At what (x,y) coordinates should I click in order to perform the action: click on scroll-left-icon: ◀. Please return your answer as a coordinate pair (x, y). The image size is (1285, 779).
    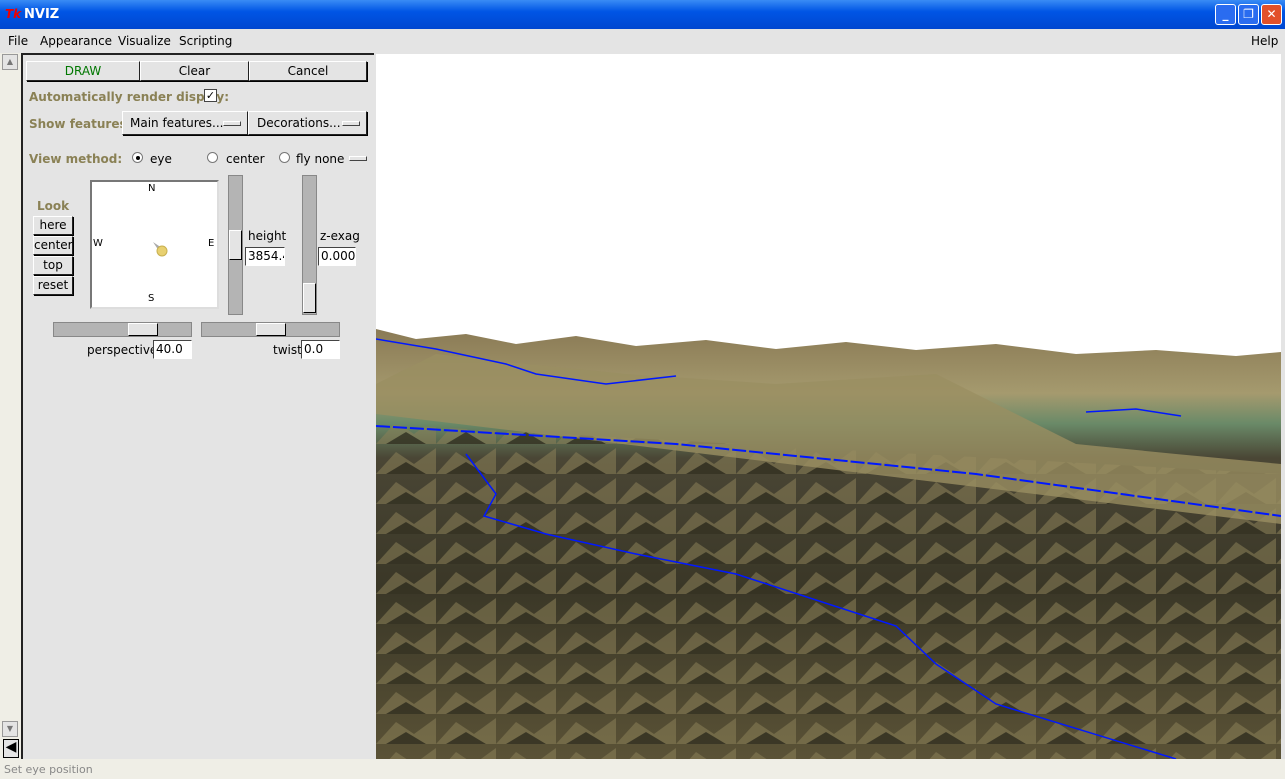
    Looking at the image, I should click on (11, 748).